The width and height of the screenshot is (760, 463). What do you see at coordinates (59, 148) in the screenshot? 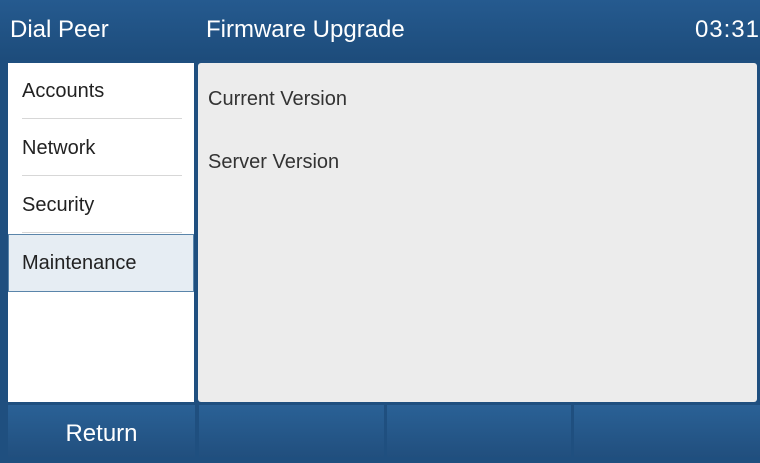
I see `sidebar-item-label: Network` at bounding box center [59, 148].